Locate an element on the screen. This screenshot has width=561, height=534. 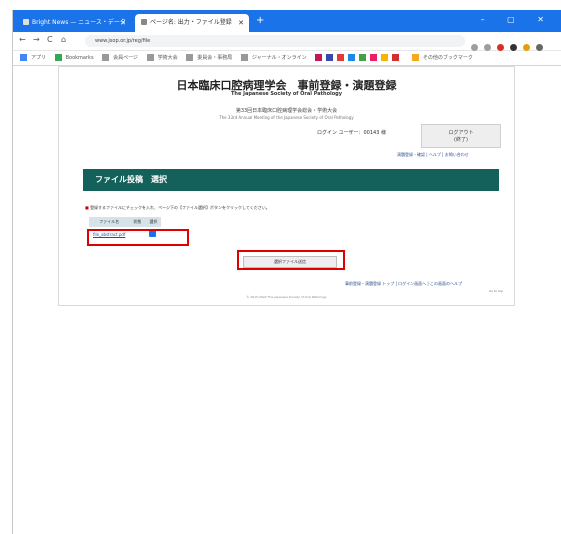
column-header: 選択 is located at coordinates (153, 222).